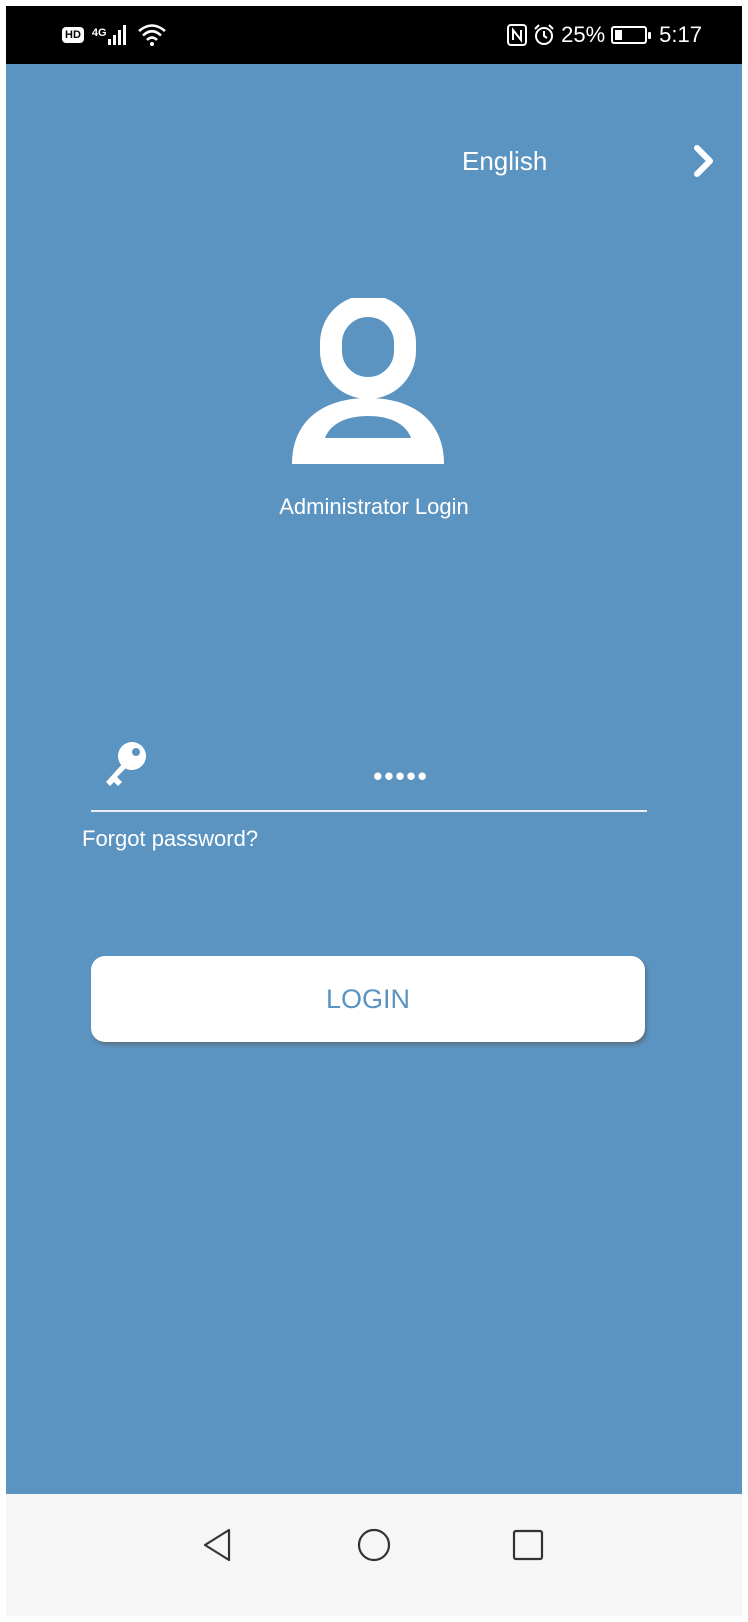  I want to click on user-icon, so click(368, 381).